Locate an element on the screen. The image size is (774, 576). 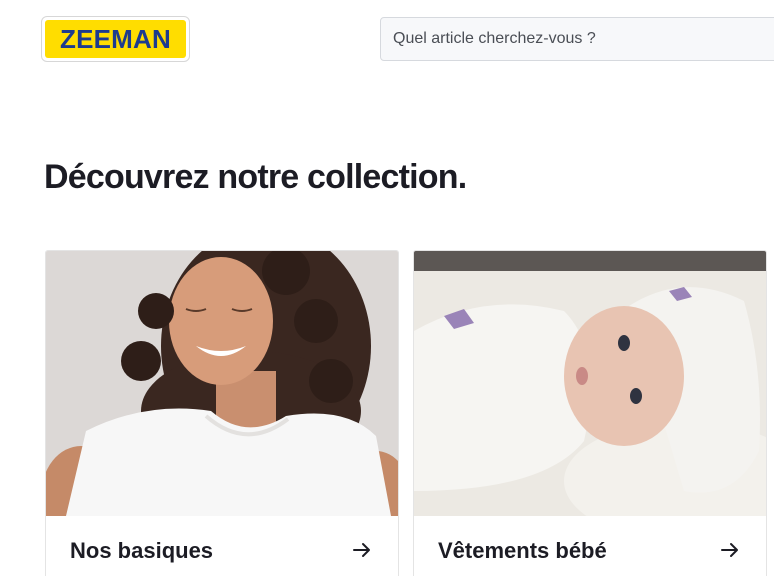
card-footer: Nos basiques is located at coordinates (222, 546).